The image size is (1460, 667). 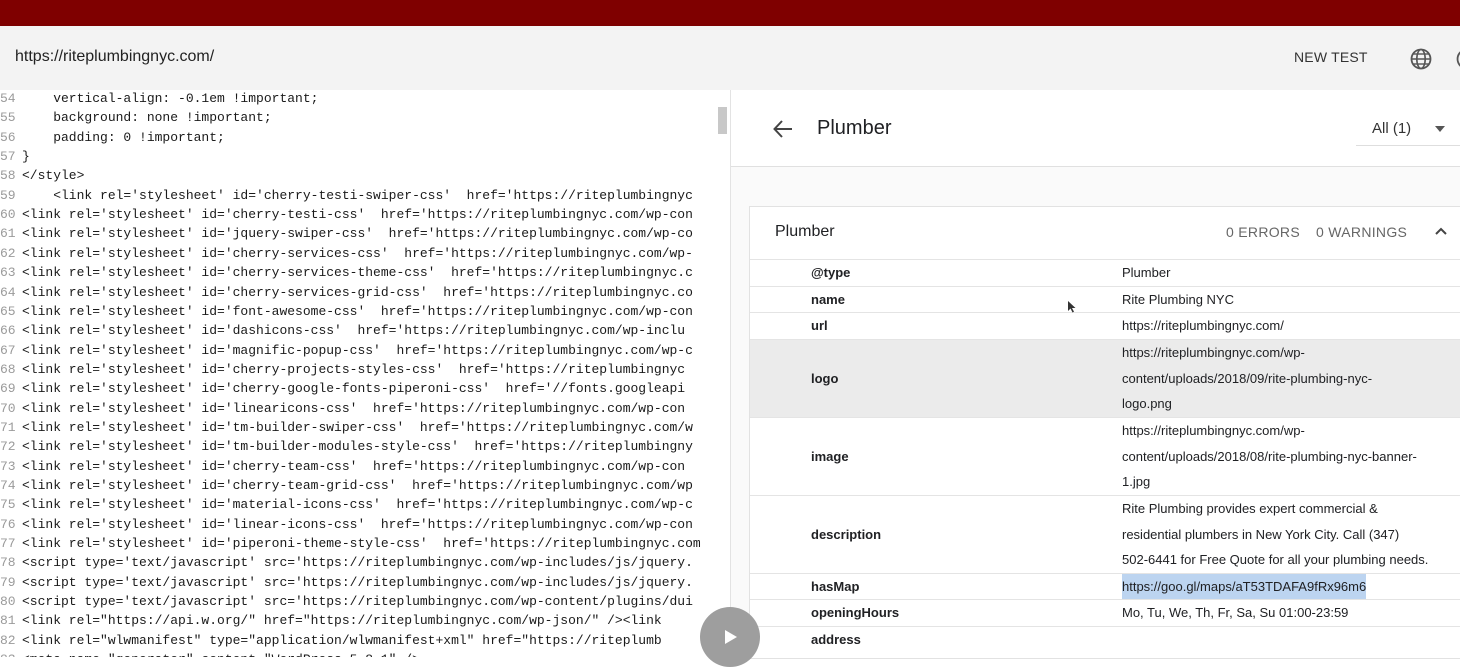 I want to click on property-key: logo, so click(x=825, y=378).